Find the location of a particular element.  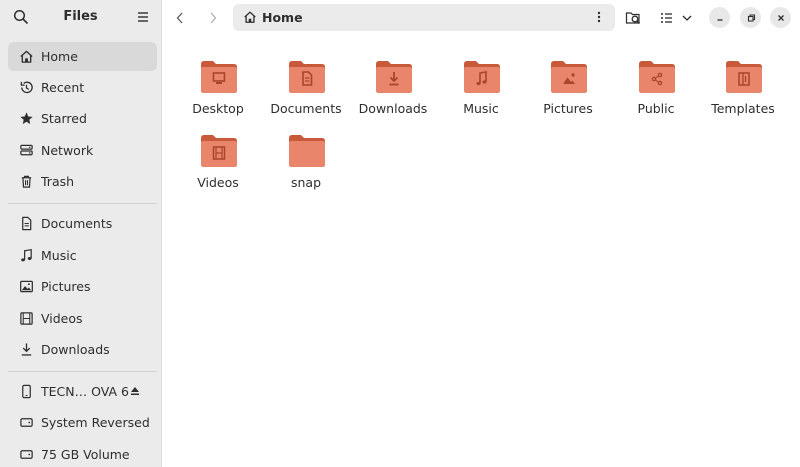

folder-downloads: Downloads is located at coordinates (393, 94).